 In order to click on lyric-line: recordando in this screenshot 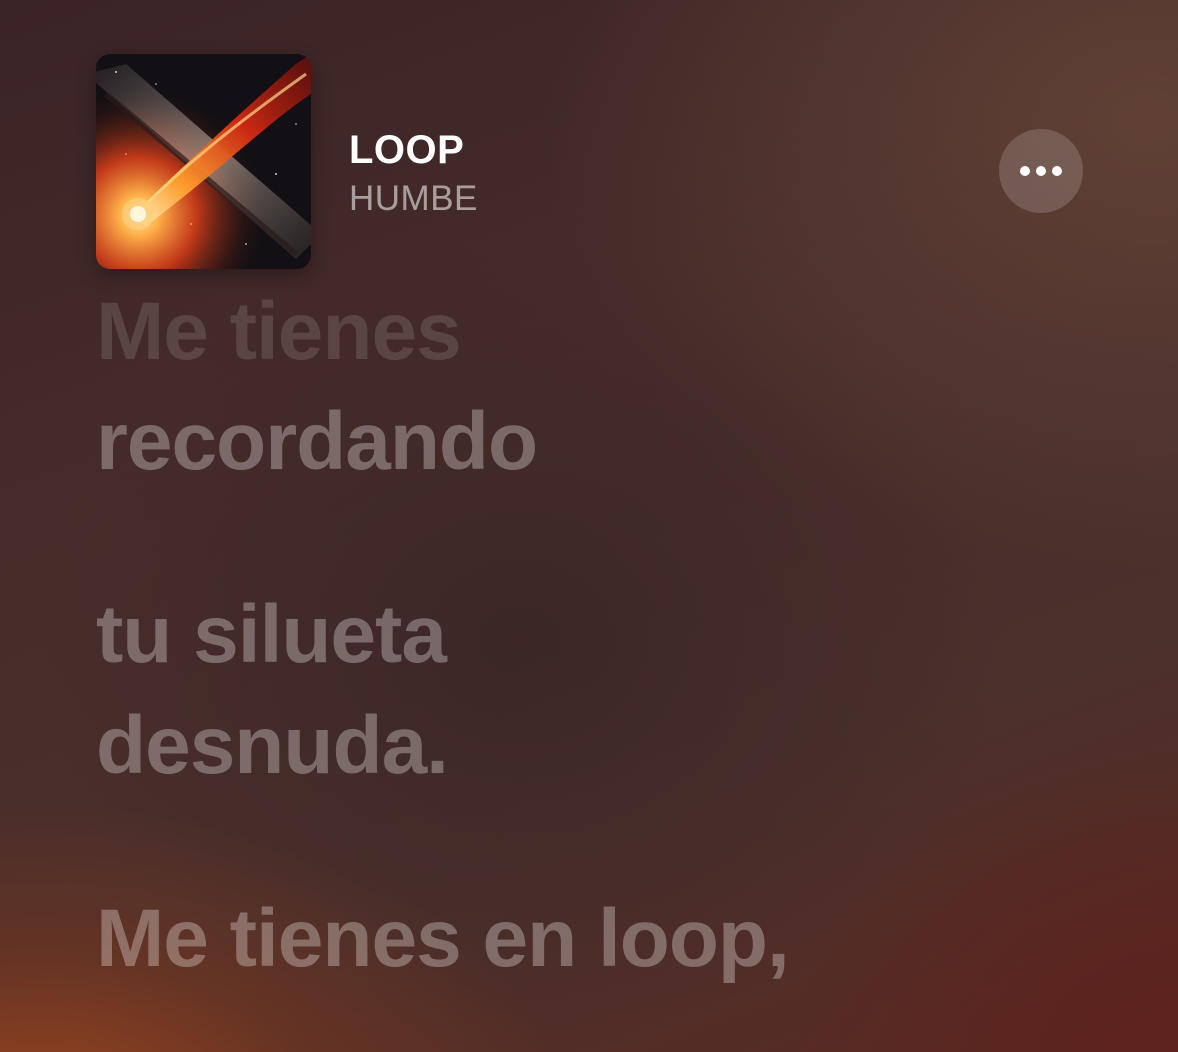, I will do `click(317, 442)`.